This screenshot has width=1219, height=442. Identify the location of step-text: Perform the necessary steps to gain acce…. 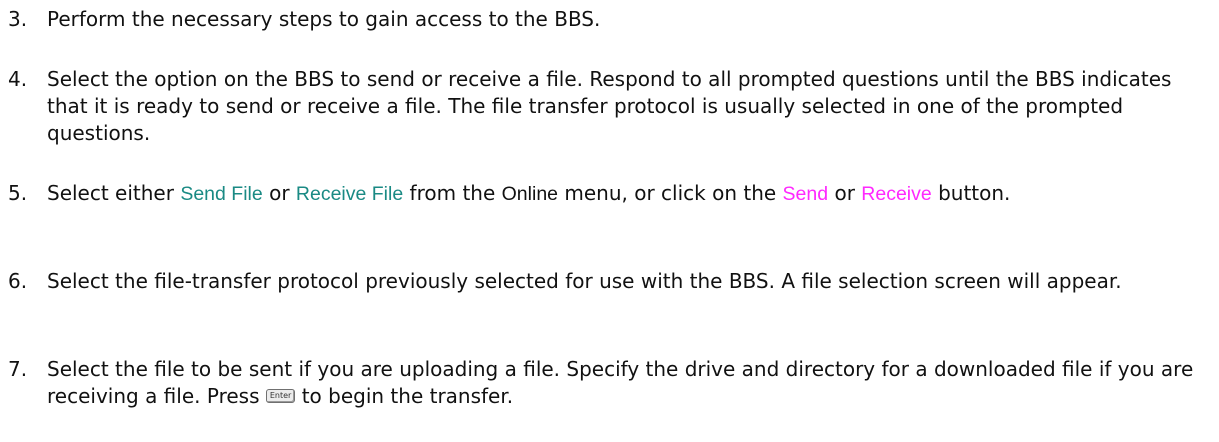
(324, 19).